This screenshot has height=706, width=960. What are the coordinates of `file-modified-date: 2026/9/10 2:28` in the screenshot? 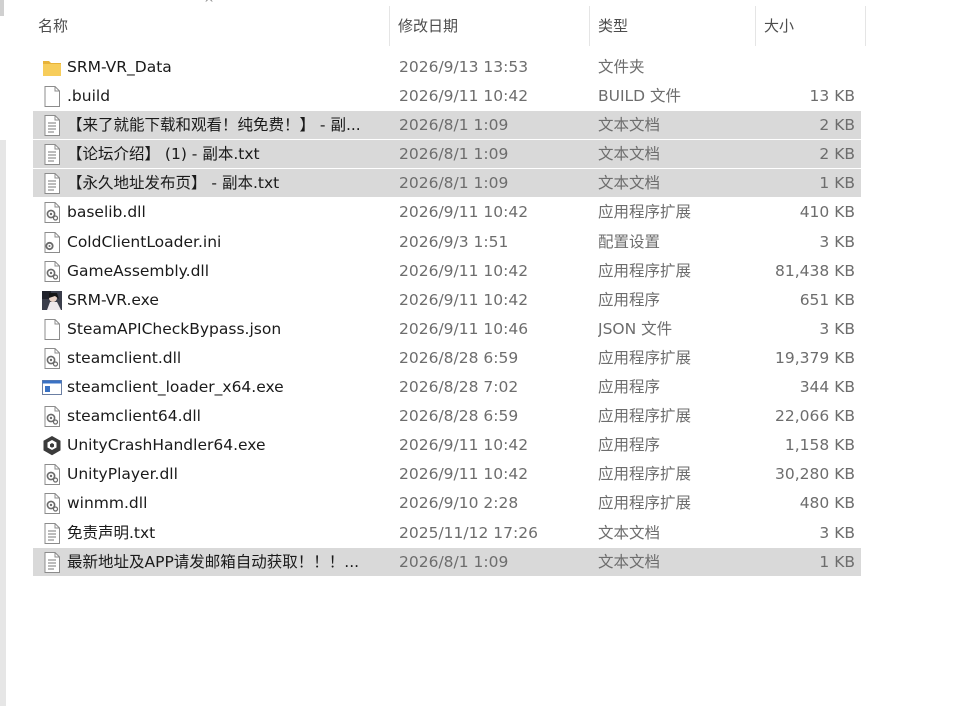 It's located at (459, 503).